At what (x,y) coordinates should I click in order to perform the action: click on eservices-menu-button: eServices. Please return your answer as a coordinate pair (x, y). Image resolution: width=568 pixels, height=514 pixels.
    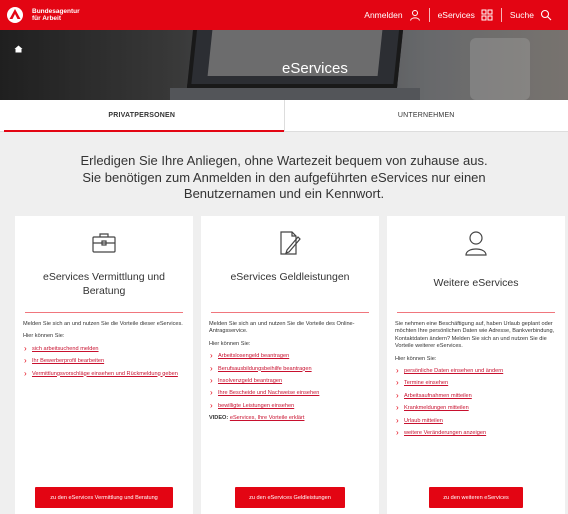
    Looking at the image, I should click on (465, 15).